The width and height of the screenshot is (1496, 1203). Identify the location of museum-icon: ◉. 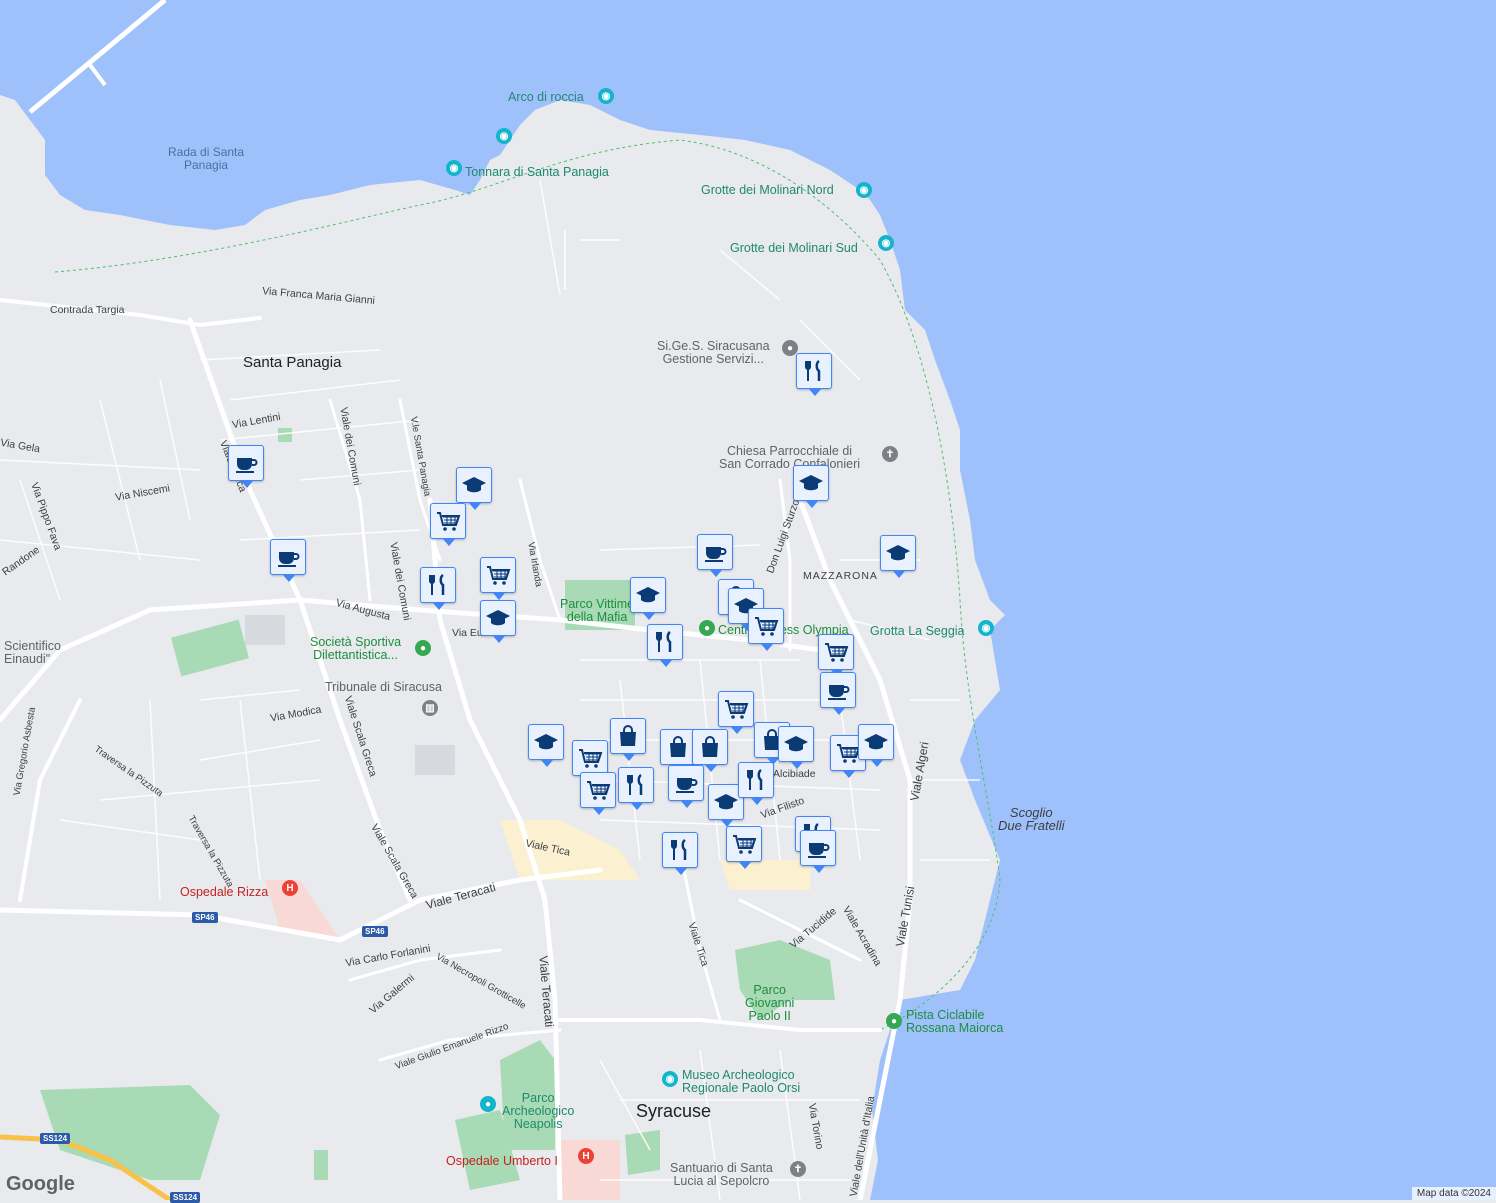
(670, 1079).